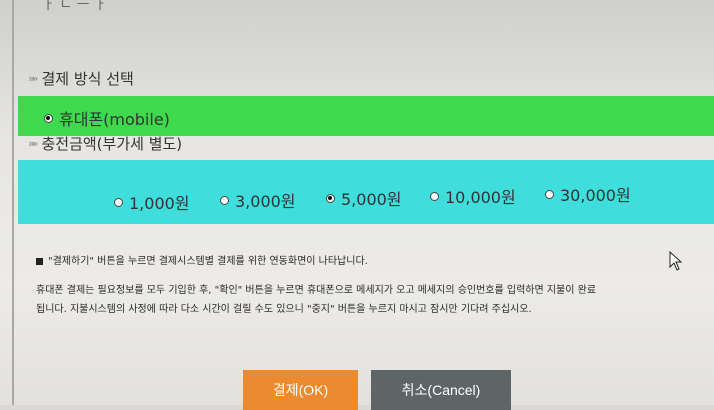  What do you see at coordinates (13, 202) in the screenshot?
I see `left-border` at bounding box center [13, 202].